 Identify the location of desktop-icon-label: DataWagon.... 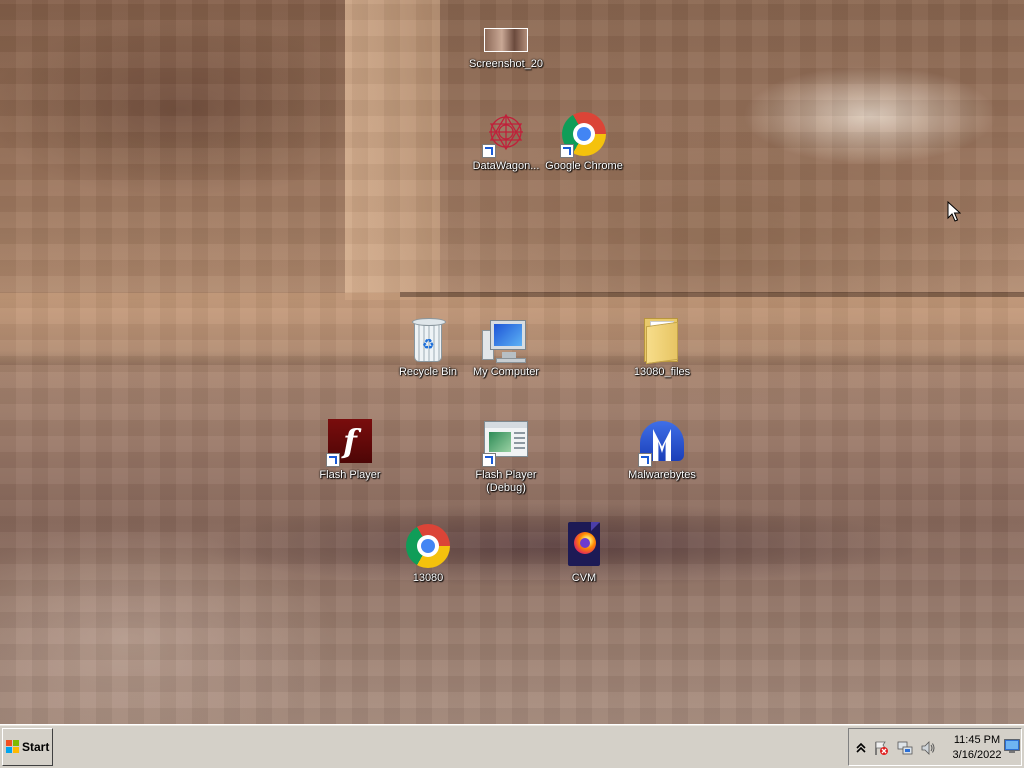
(506, 166).